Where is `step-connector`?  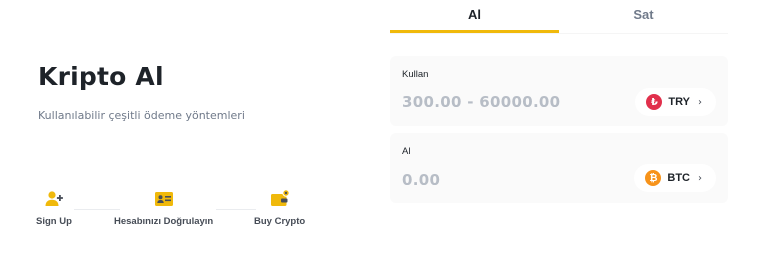
step-connector is located at coordinates (236, 209).